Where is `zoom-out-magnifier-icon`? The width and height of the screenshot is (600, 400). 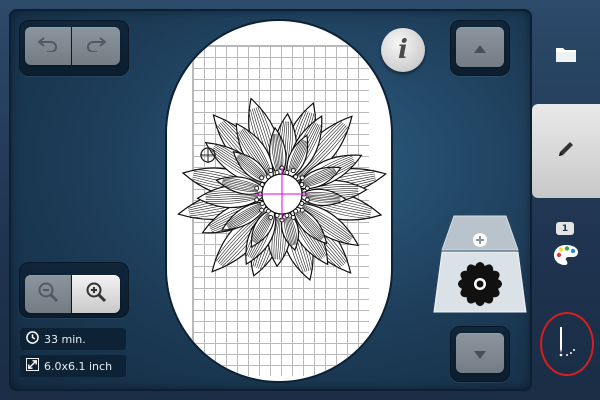
zoom-out-magnifier-icon is located at coordinates (48, 294).